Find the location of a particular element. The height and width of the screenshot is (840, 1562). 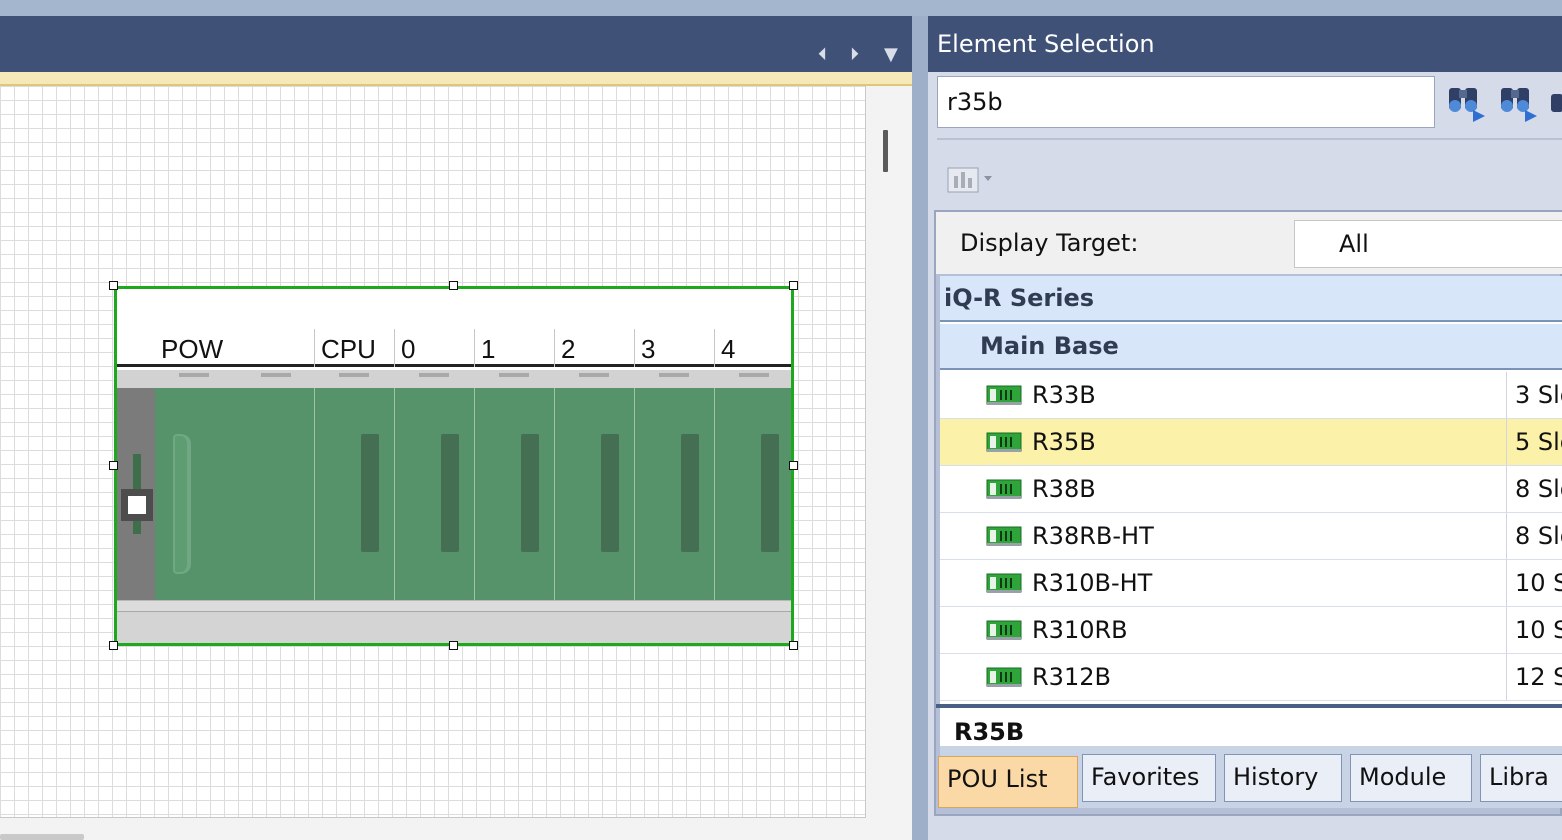

editor-tab-header: ⏴ ⏵ ▼ is located at coordinates (458, 44).